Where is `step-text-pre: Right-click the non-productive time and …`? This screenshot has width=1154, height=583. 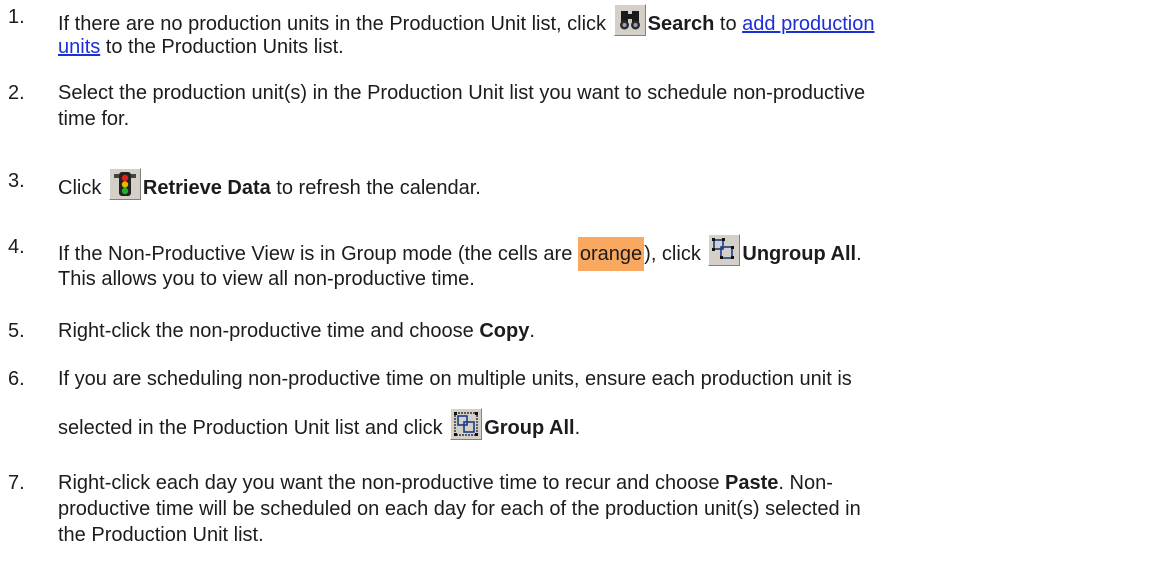 step-text-pre: Right-click the non-productive time and … is located at coordinates (269, 331).